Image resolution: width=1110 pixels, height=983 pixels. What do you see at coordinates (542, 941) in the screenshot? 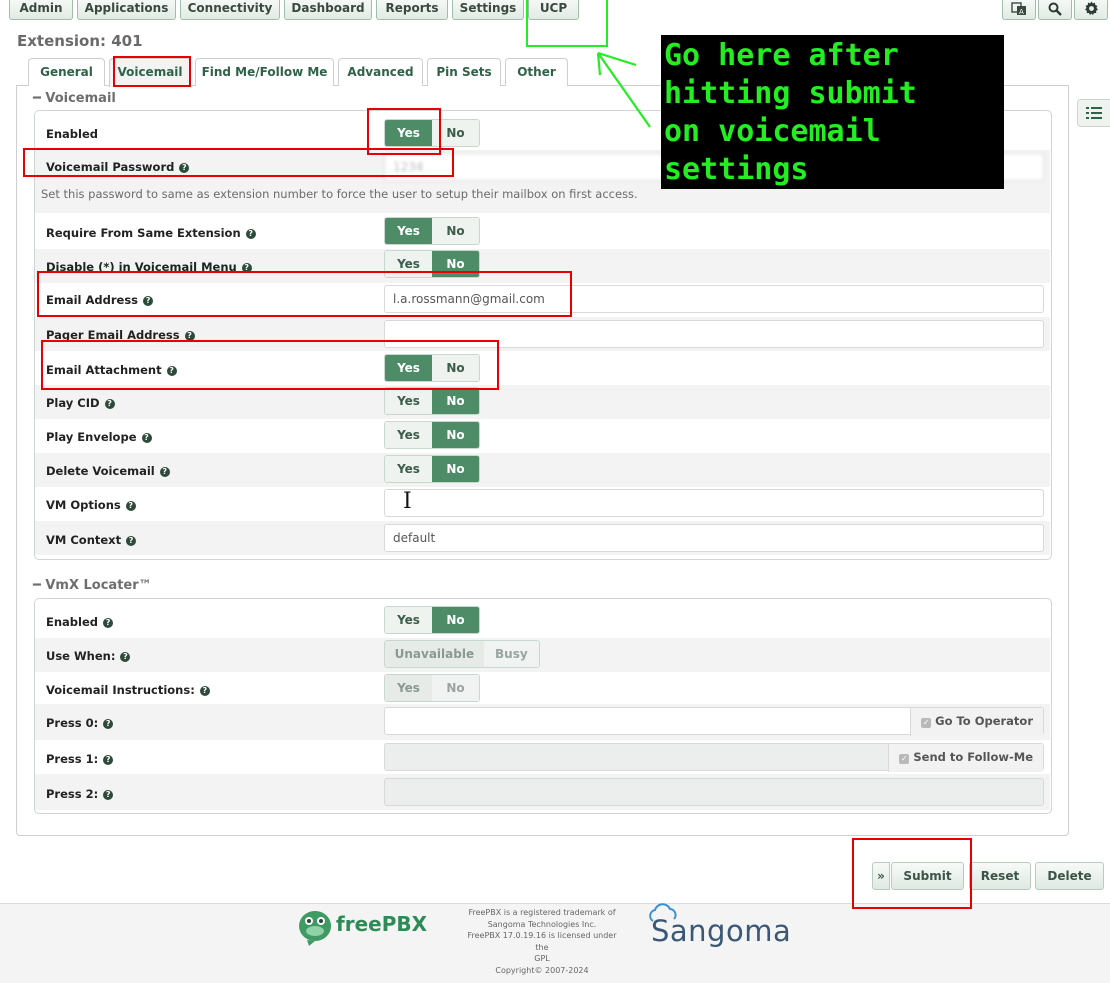
I see `footer-line: FreePBX 17.0.19.16 is licensed under the` at bounding box center [542, 941].